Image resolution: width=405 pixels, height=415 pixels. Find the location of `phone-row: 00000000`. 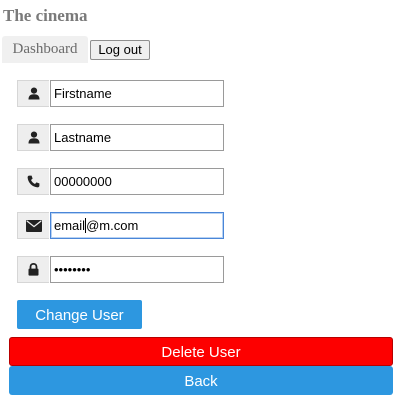

phone-row: 00000000 is located at coordinates (122, 181).